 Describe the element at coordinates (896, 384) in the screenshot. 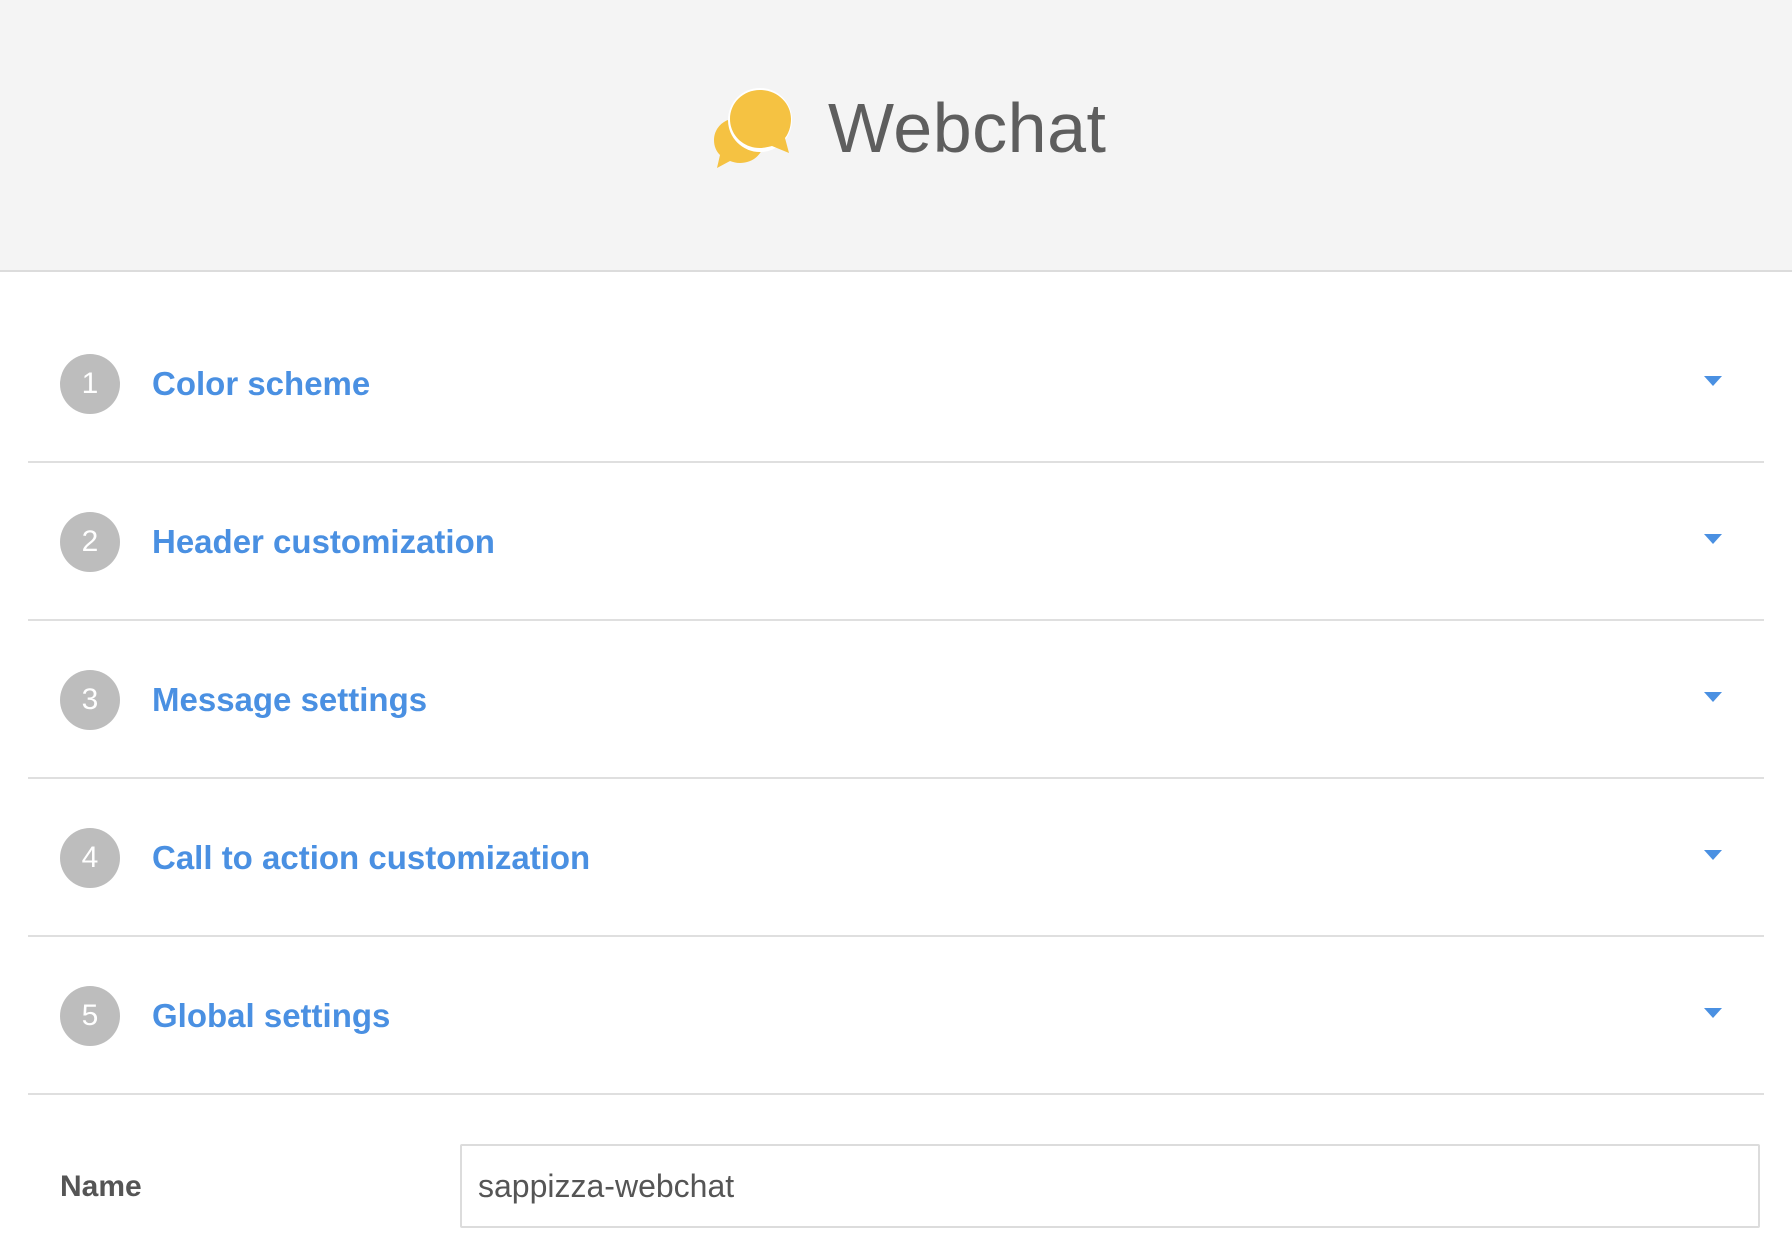

I see `step-color-scheme: 1 Color scheme` at that location.